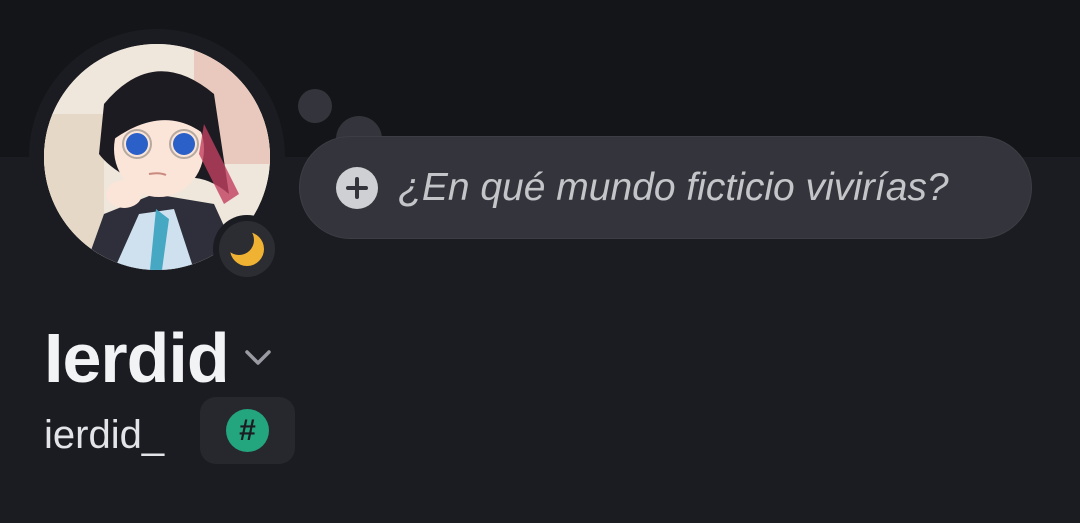  I want to click on display-name: Ierdid, so click(137, 358).